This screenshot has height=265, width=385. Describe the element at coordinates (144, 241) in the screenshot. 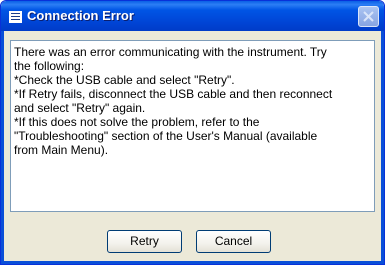

I see `retry-button: Retry` at that location.